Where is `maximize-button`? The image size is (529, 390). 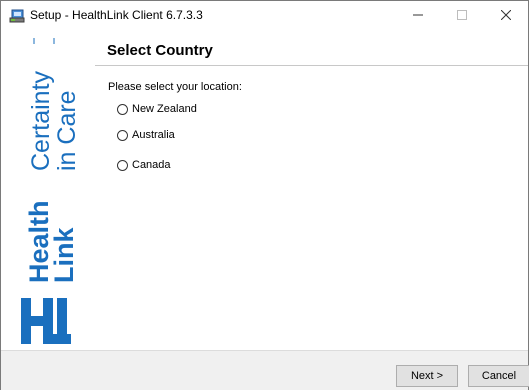 maximize-button is located at coordinates (462, 16).